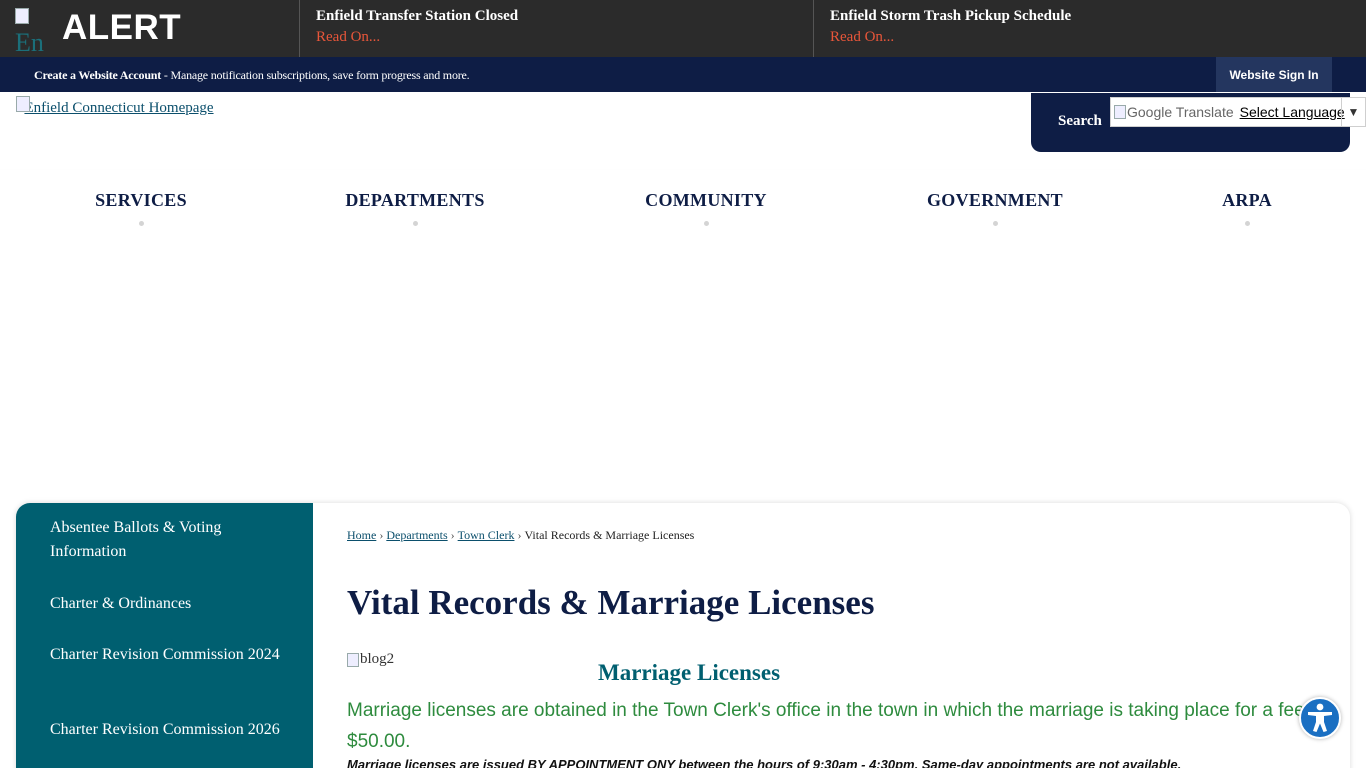 Image resolution: width=1366 pixels, height=768 pixels. Describe the element at coordinates (556, 16) in the screenshot. I see `alert-title: Enfield Transfer Station Closed` at that location.